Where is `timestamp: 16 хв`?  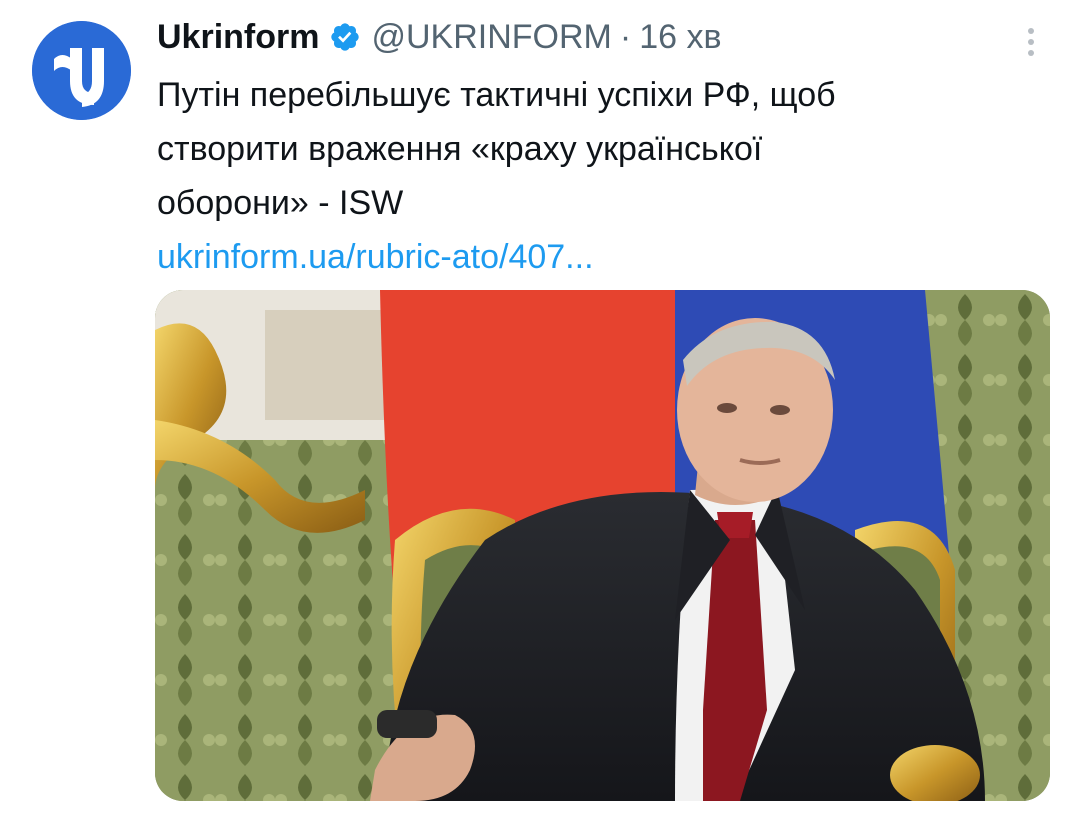 timestamp: 16 хв is located at coordinates (680, 37).